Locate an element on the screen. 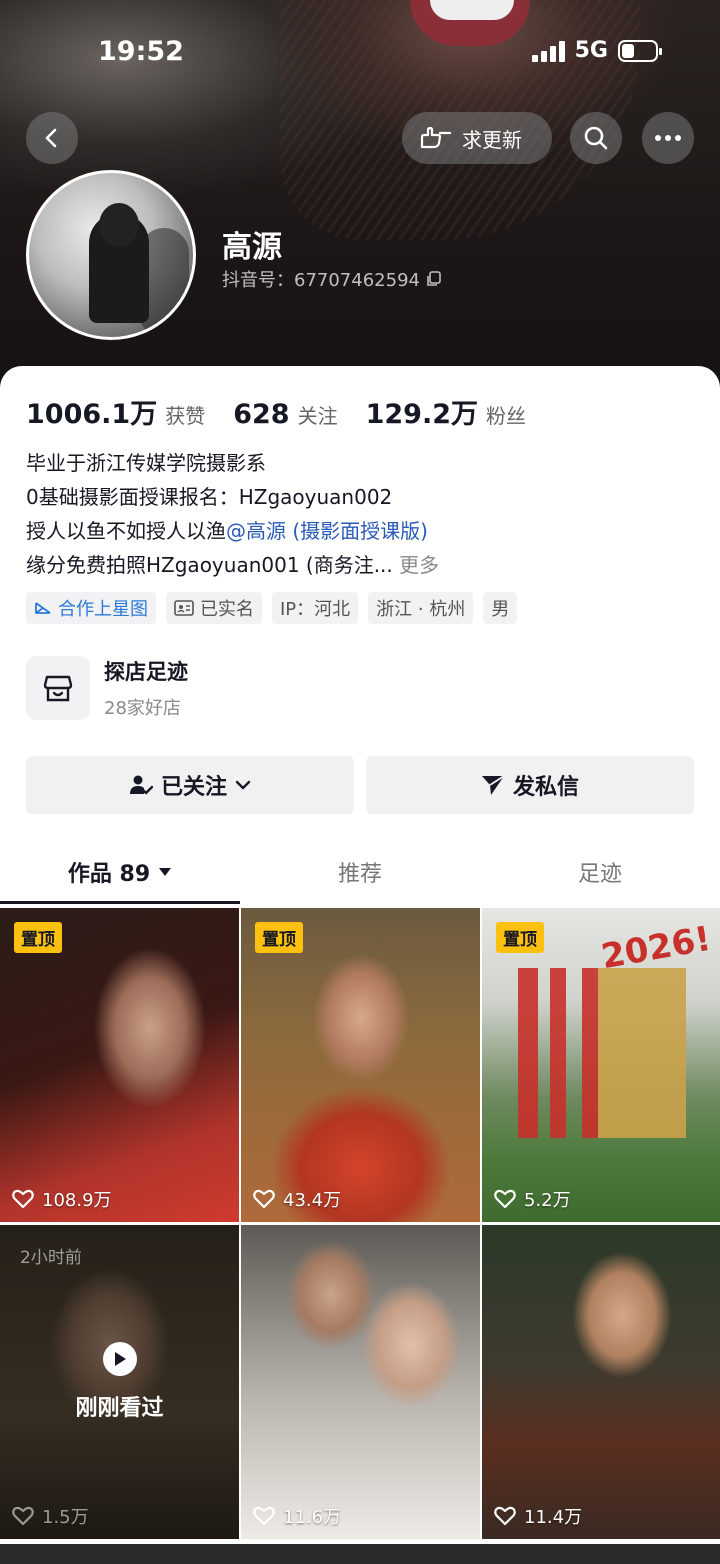  tag-gender: 男 is located at coordinates (500, 608).